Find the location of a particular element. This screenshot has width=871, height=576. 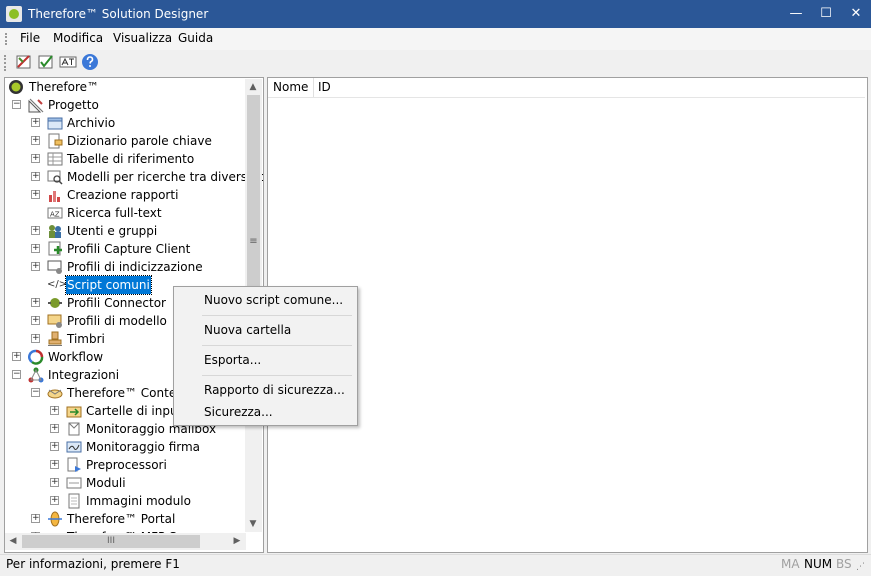

context-menu-new-folder: Nuova cartella is located at coordinates (247, 330).